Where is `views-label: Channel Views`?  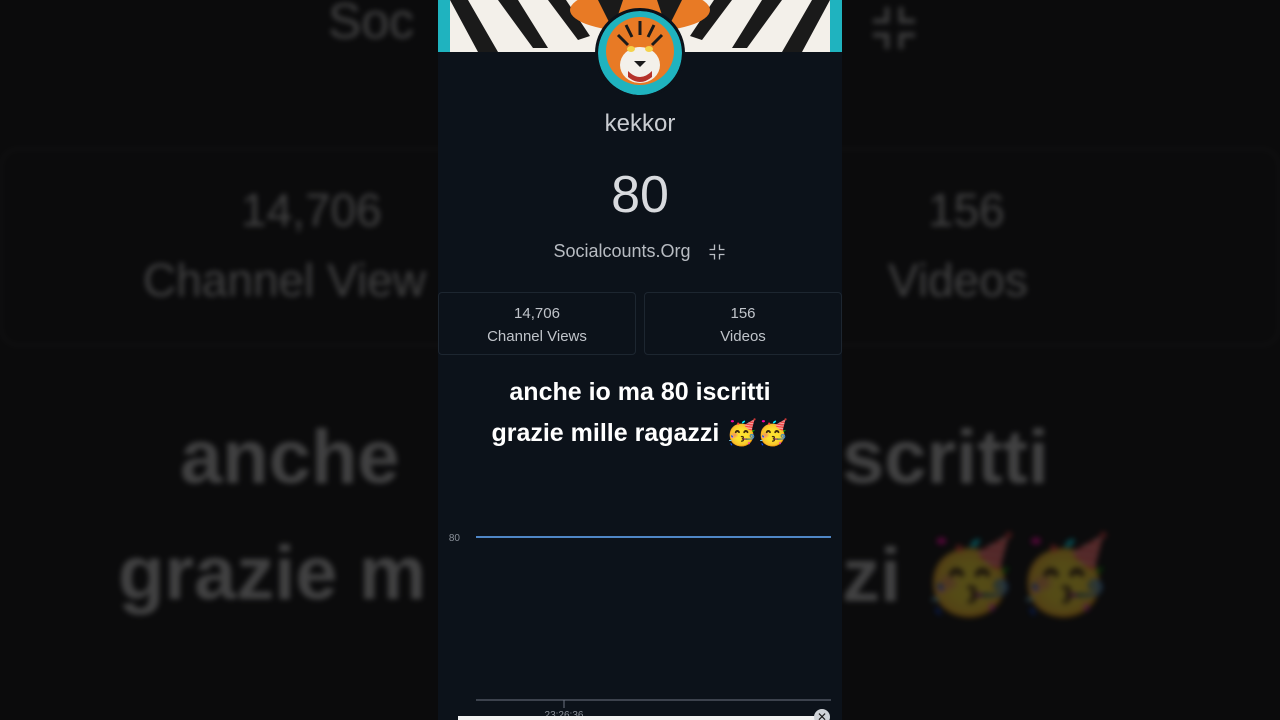 views-label: Channel Views is located at coordinates (537, 336).